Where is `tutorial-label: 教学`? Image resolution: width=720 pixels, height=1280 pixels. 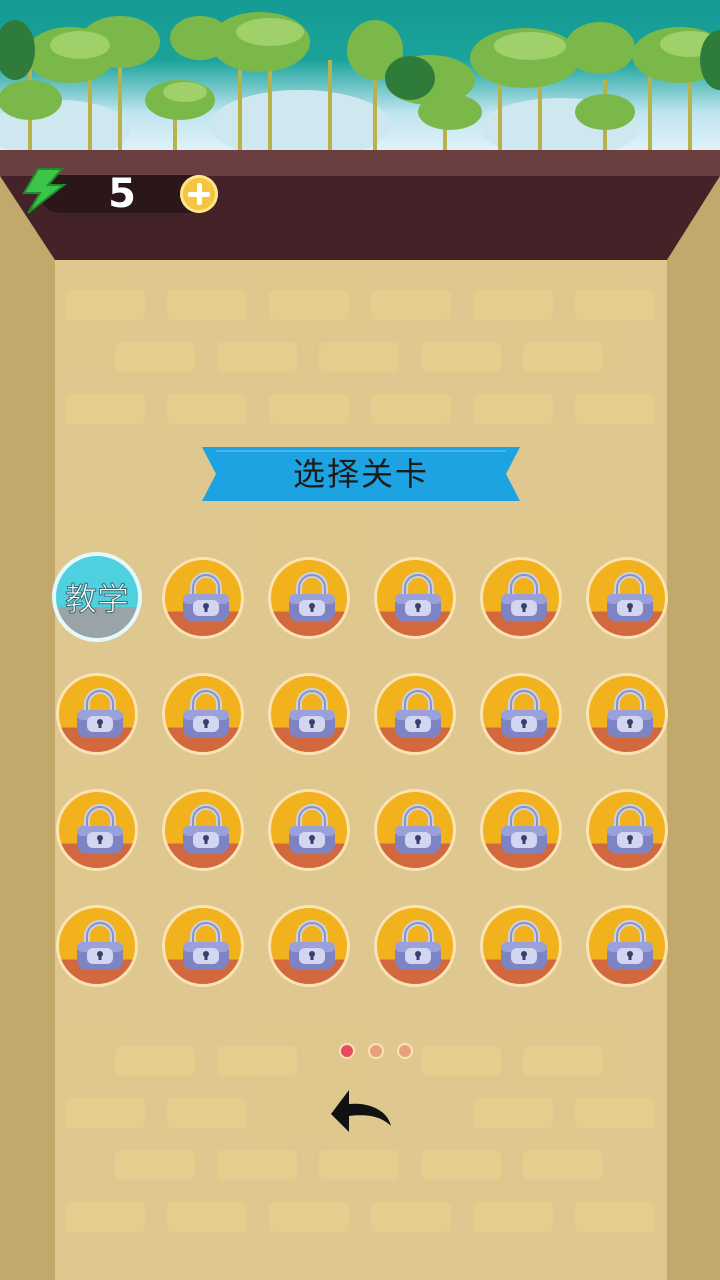
tutorial-label: 教学 is located at coordinates (96, 599).